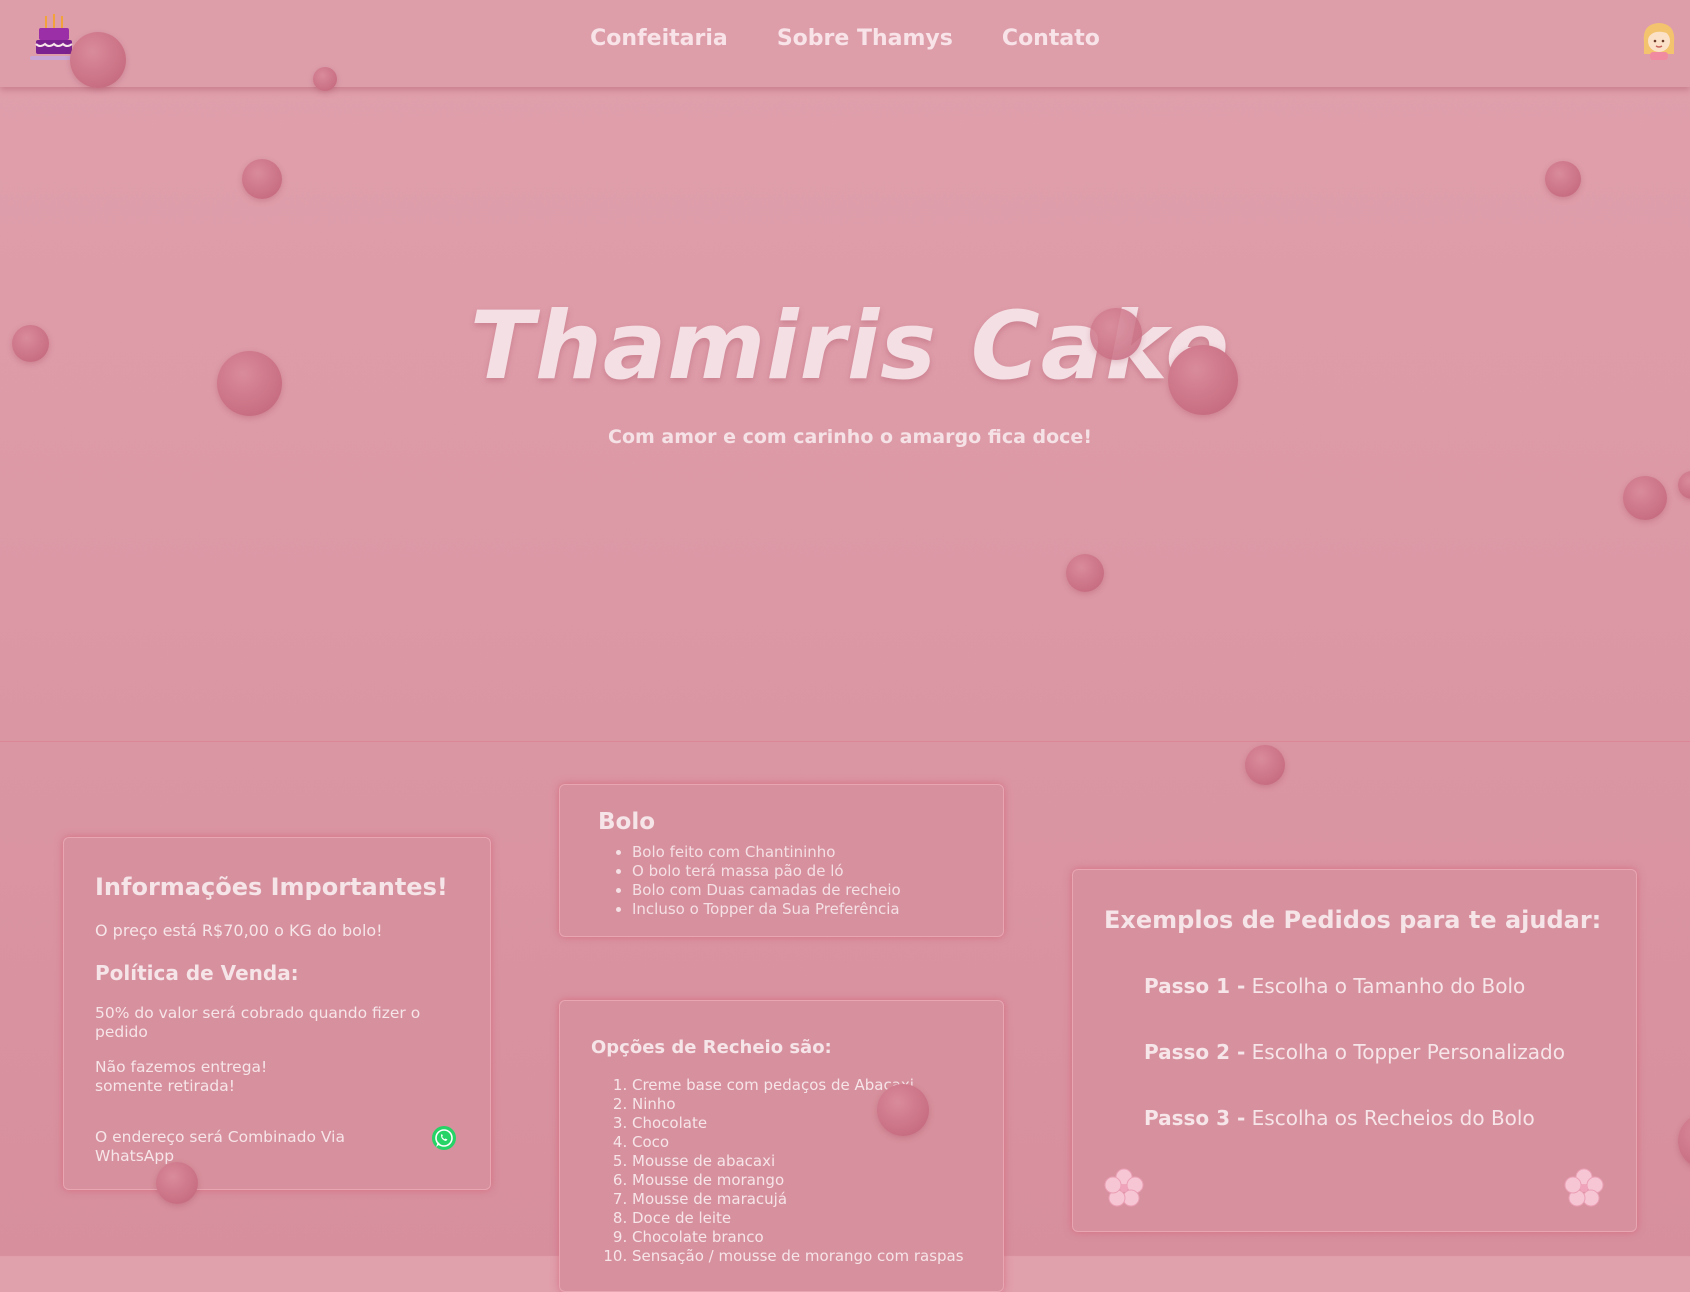 This screenshot has width=1690, height=1292. What do you see at coordinates (659, 38) in the screenshot?
I see `nav-link-confeitaria: Confeitaria` at bounding box center [659, 38].